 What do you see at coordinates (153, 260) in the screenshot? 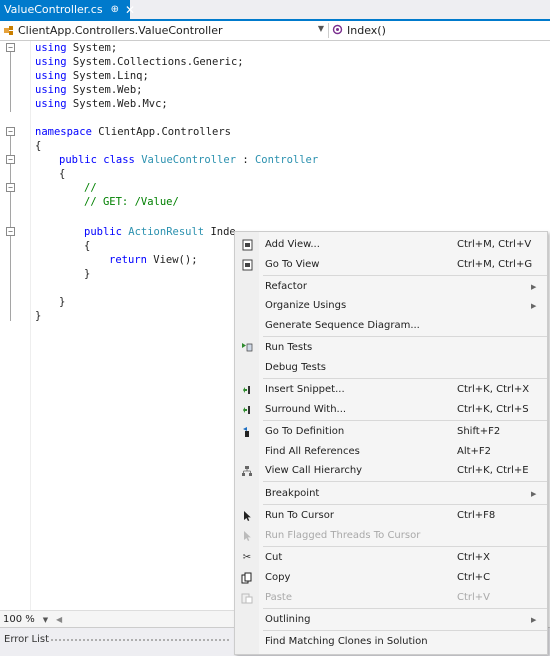
I see `code-line-return: return View();` at bounding box center [153, 260].